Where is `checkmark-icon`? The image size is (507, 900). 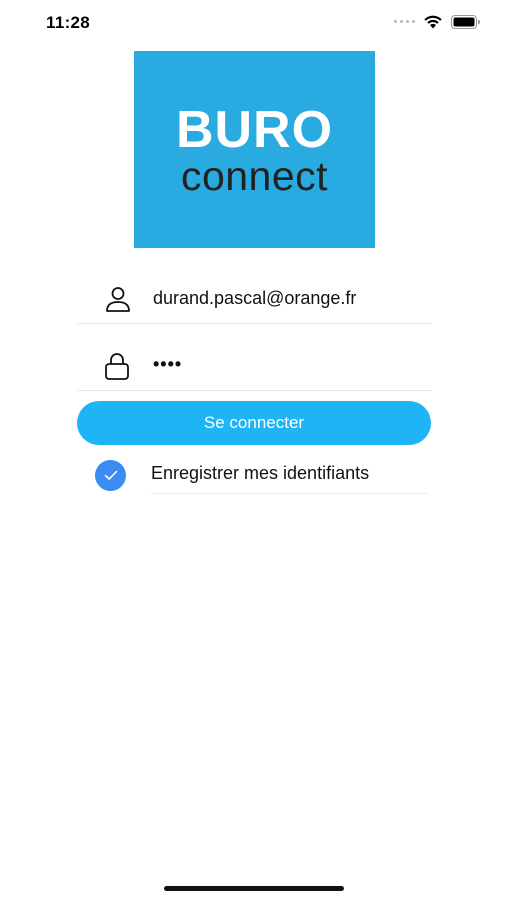
checkmark-icon is located at coordinates (110, 475).